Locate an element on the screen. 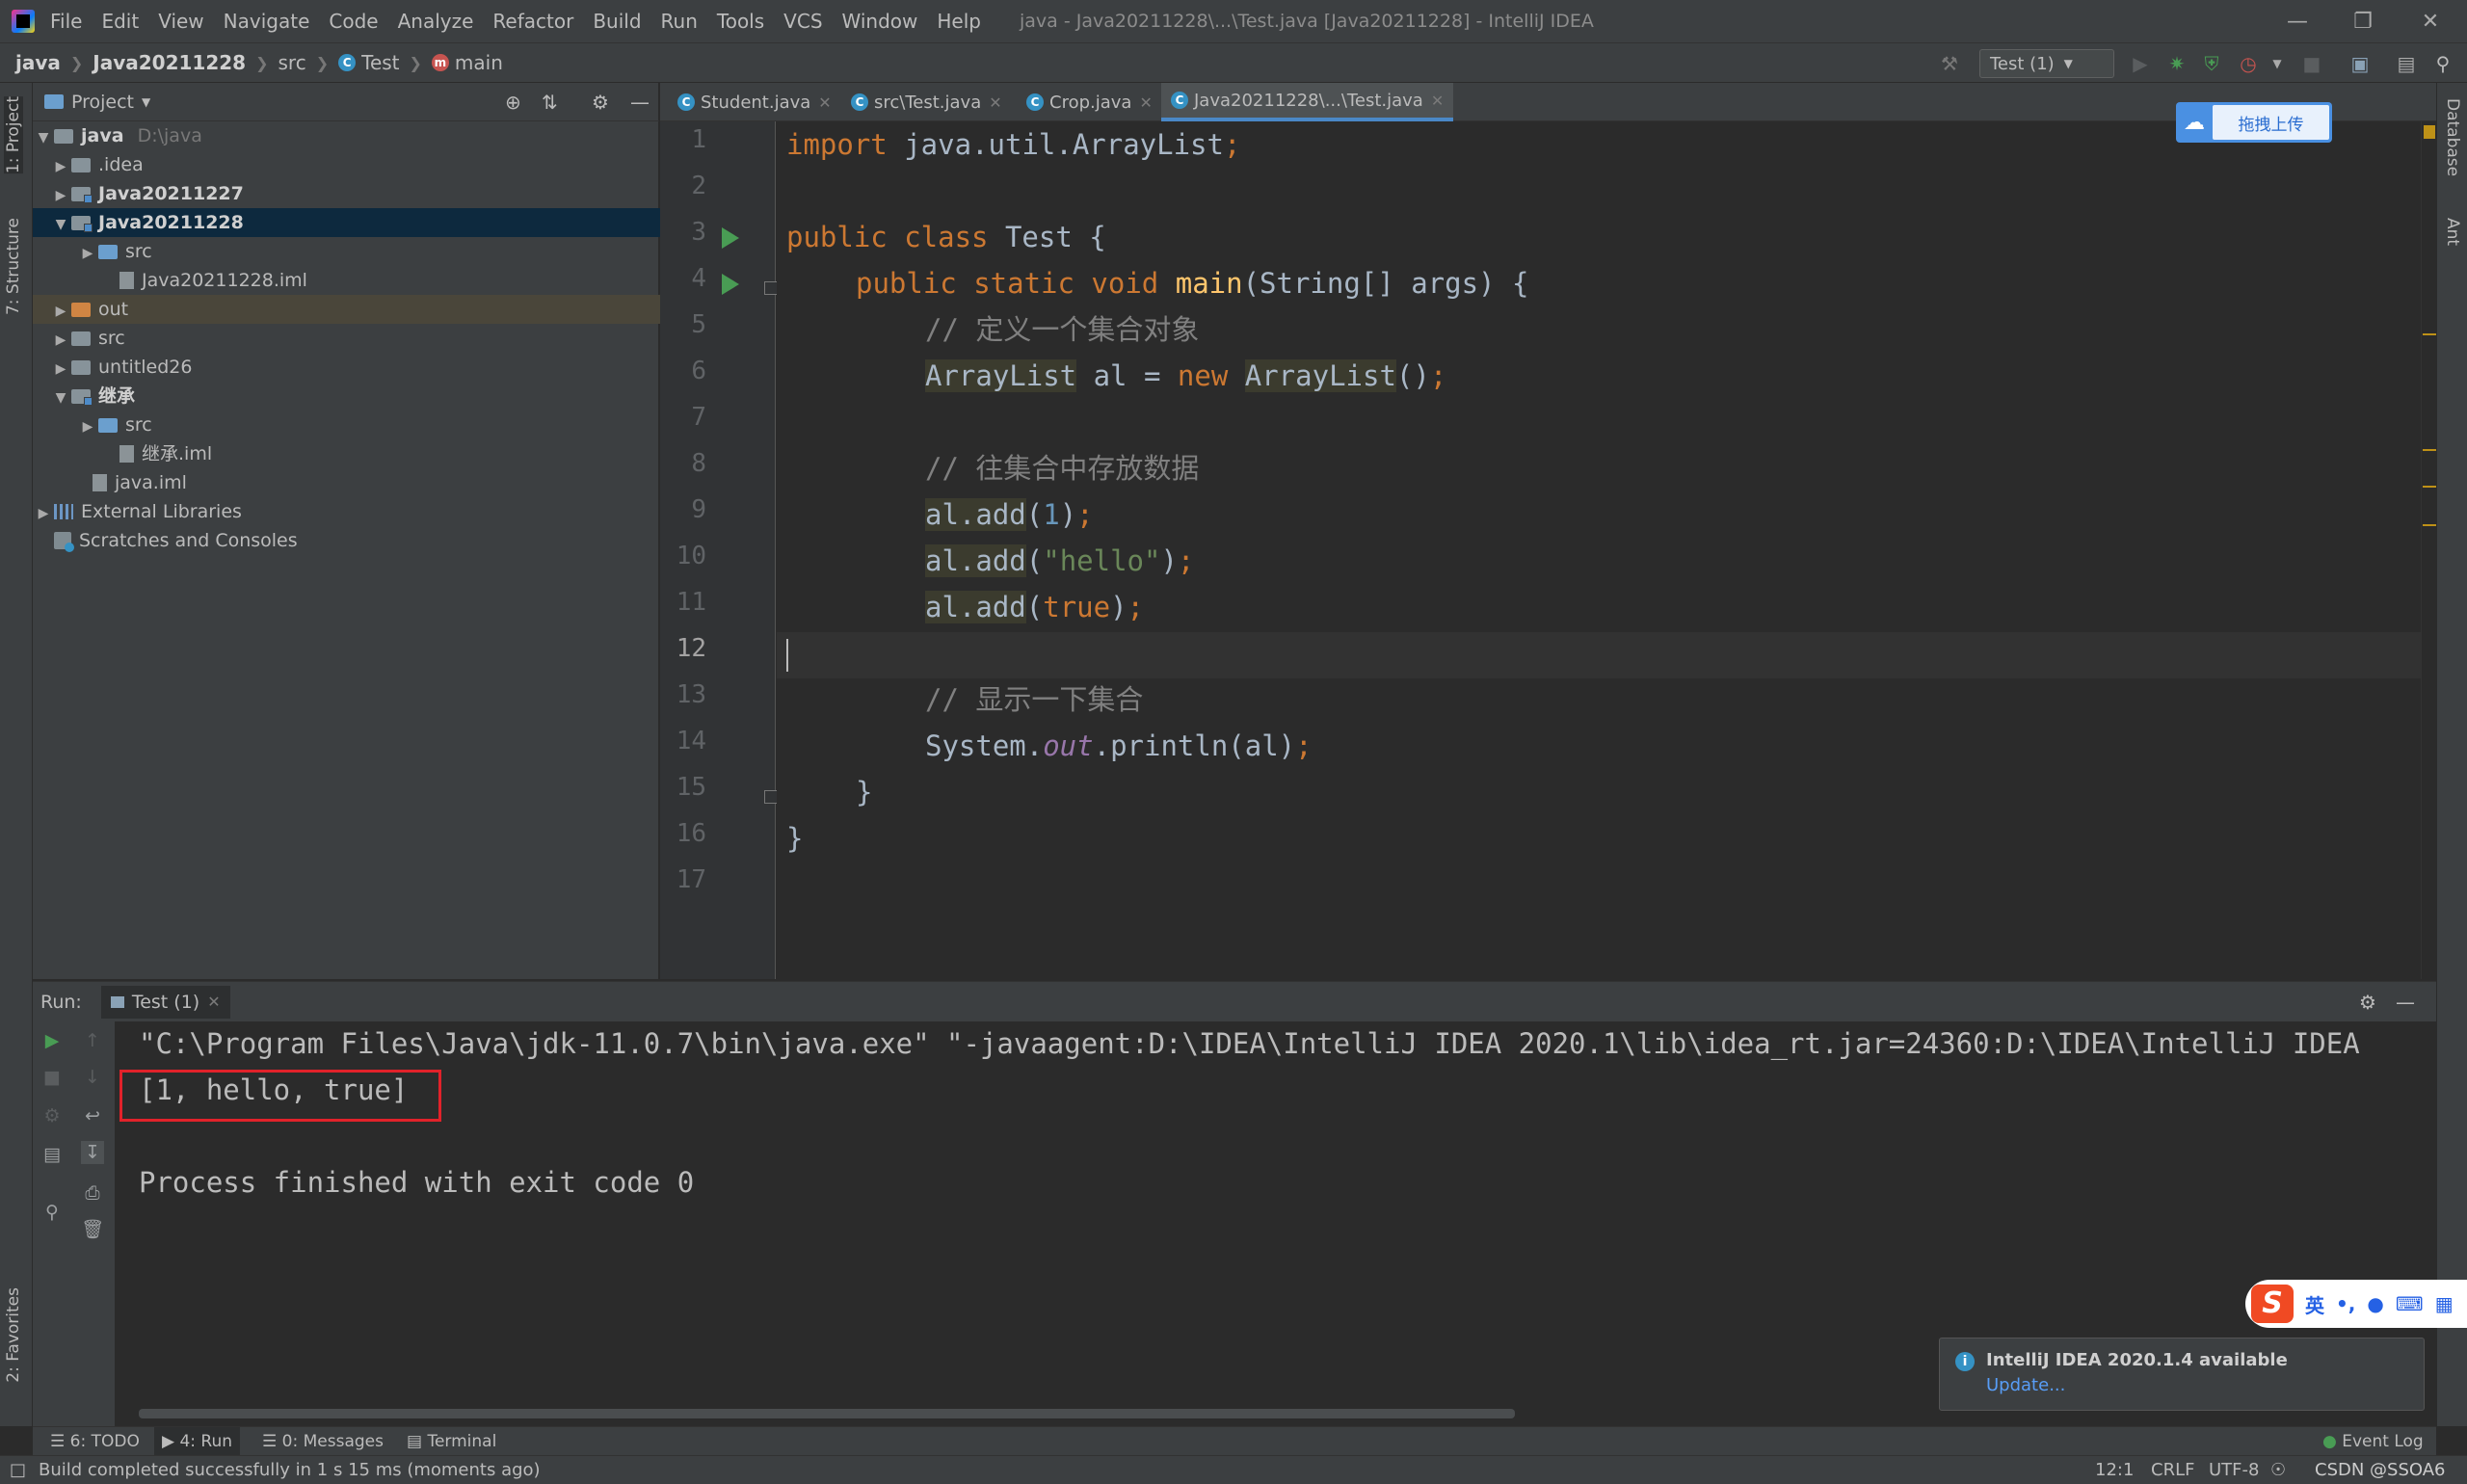 The height and width of the screenshot is (1484, 2467). menu-build: Build is located at coordinates (617, 21).